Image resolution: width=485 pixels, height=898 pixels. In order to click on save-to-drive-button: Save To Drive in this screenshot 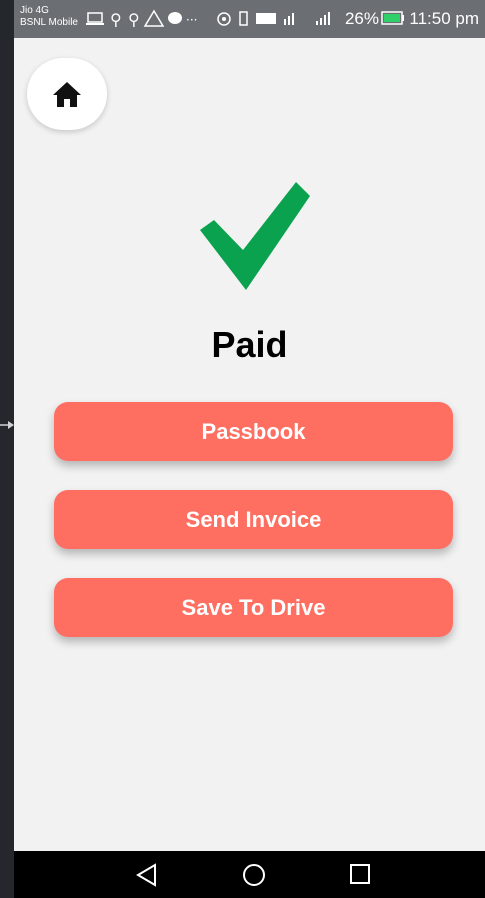, I will do `click(253, 607)`.